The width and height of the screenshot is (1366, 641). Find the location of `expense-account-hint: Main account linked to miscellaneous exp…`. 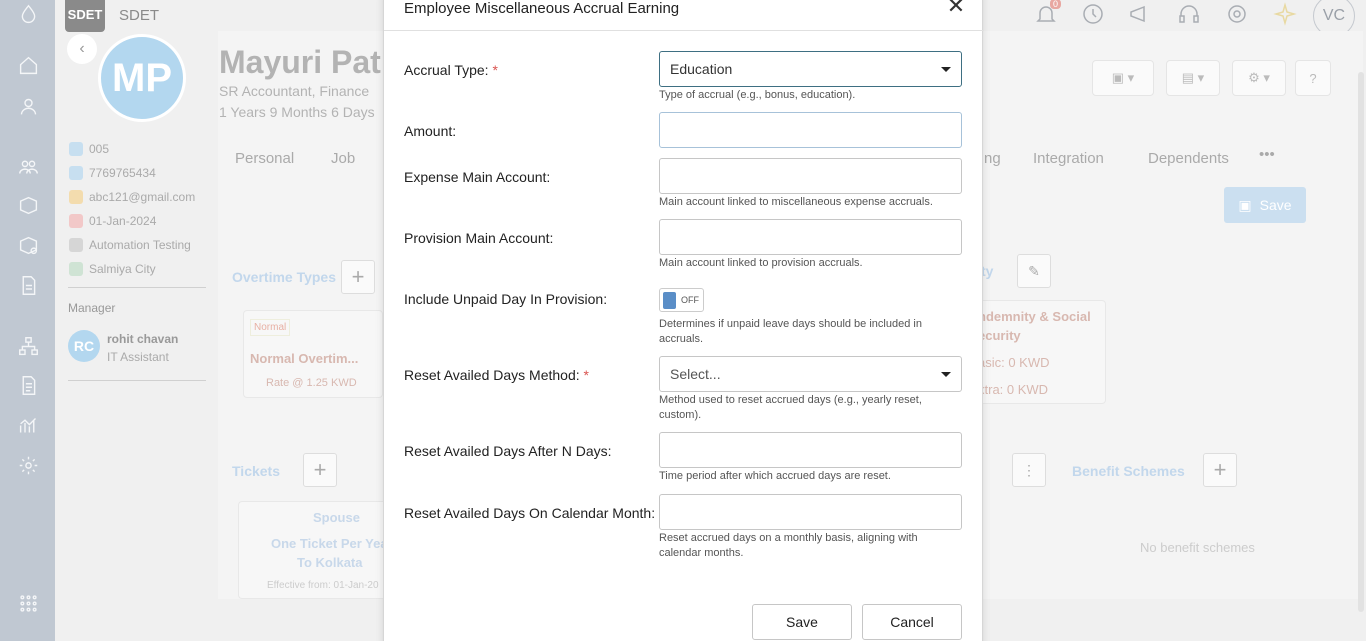

expense-account-hint: Main account linked to miscellaneous exp… is located at coordinates (796, 202).